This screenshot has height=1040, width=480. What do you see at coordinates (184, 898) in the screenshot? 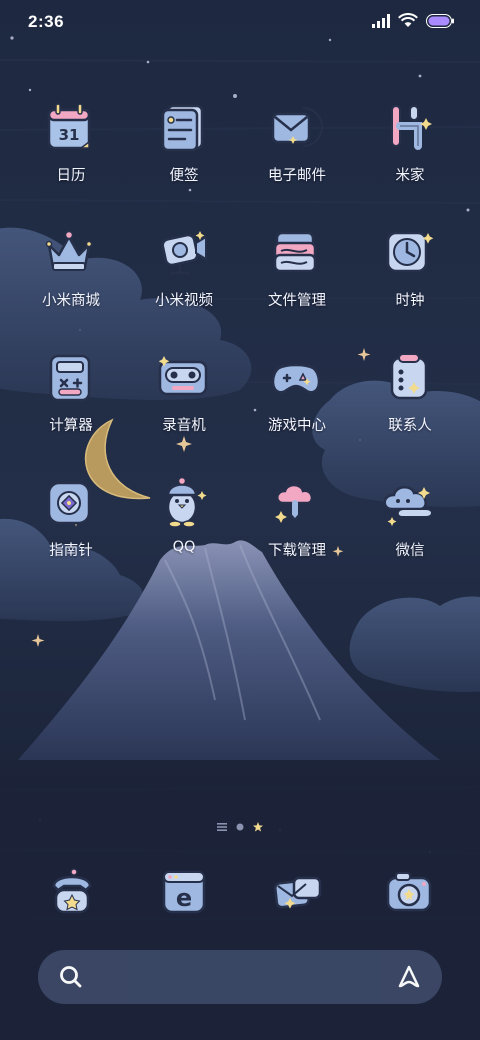
I see `browser-letter: e` at bounding box center [184, 898].